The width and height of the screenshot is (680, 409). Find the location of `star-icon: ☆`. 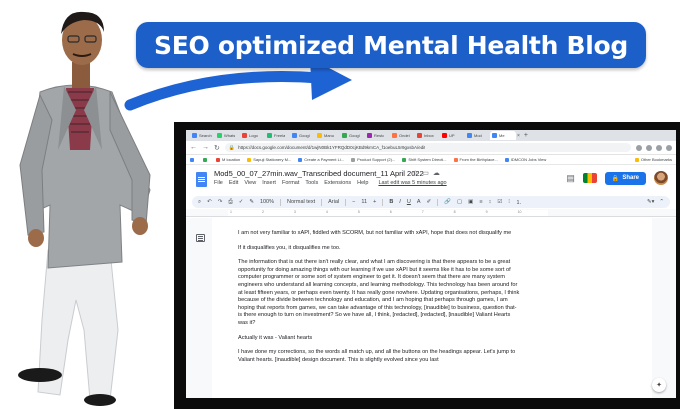

star-icon: ☆ is located at coordinates (415, 173).